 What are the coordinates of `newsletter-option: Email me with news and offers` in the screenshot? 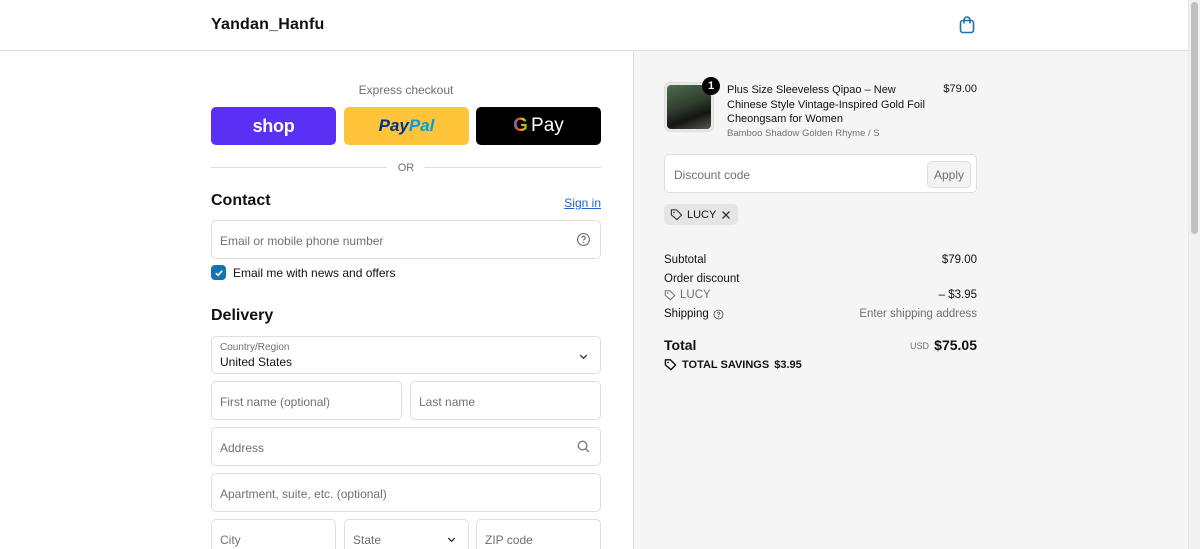 It's located at (303, 272).